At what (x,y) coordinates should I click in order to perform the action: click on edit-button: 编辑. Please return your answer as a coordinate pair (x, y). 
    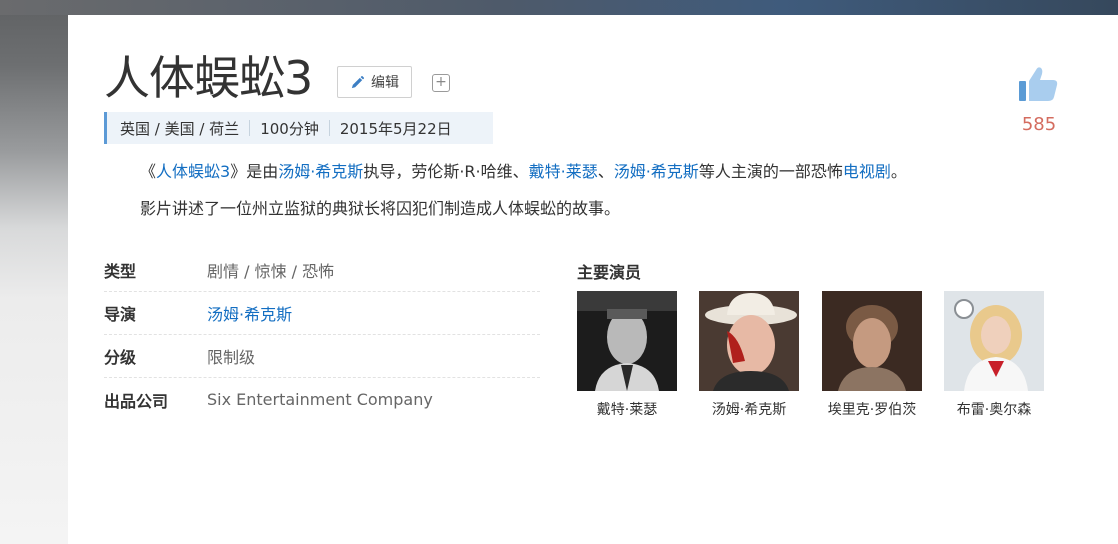
    Looking at the image, I should click on (374, 82).